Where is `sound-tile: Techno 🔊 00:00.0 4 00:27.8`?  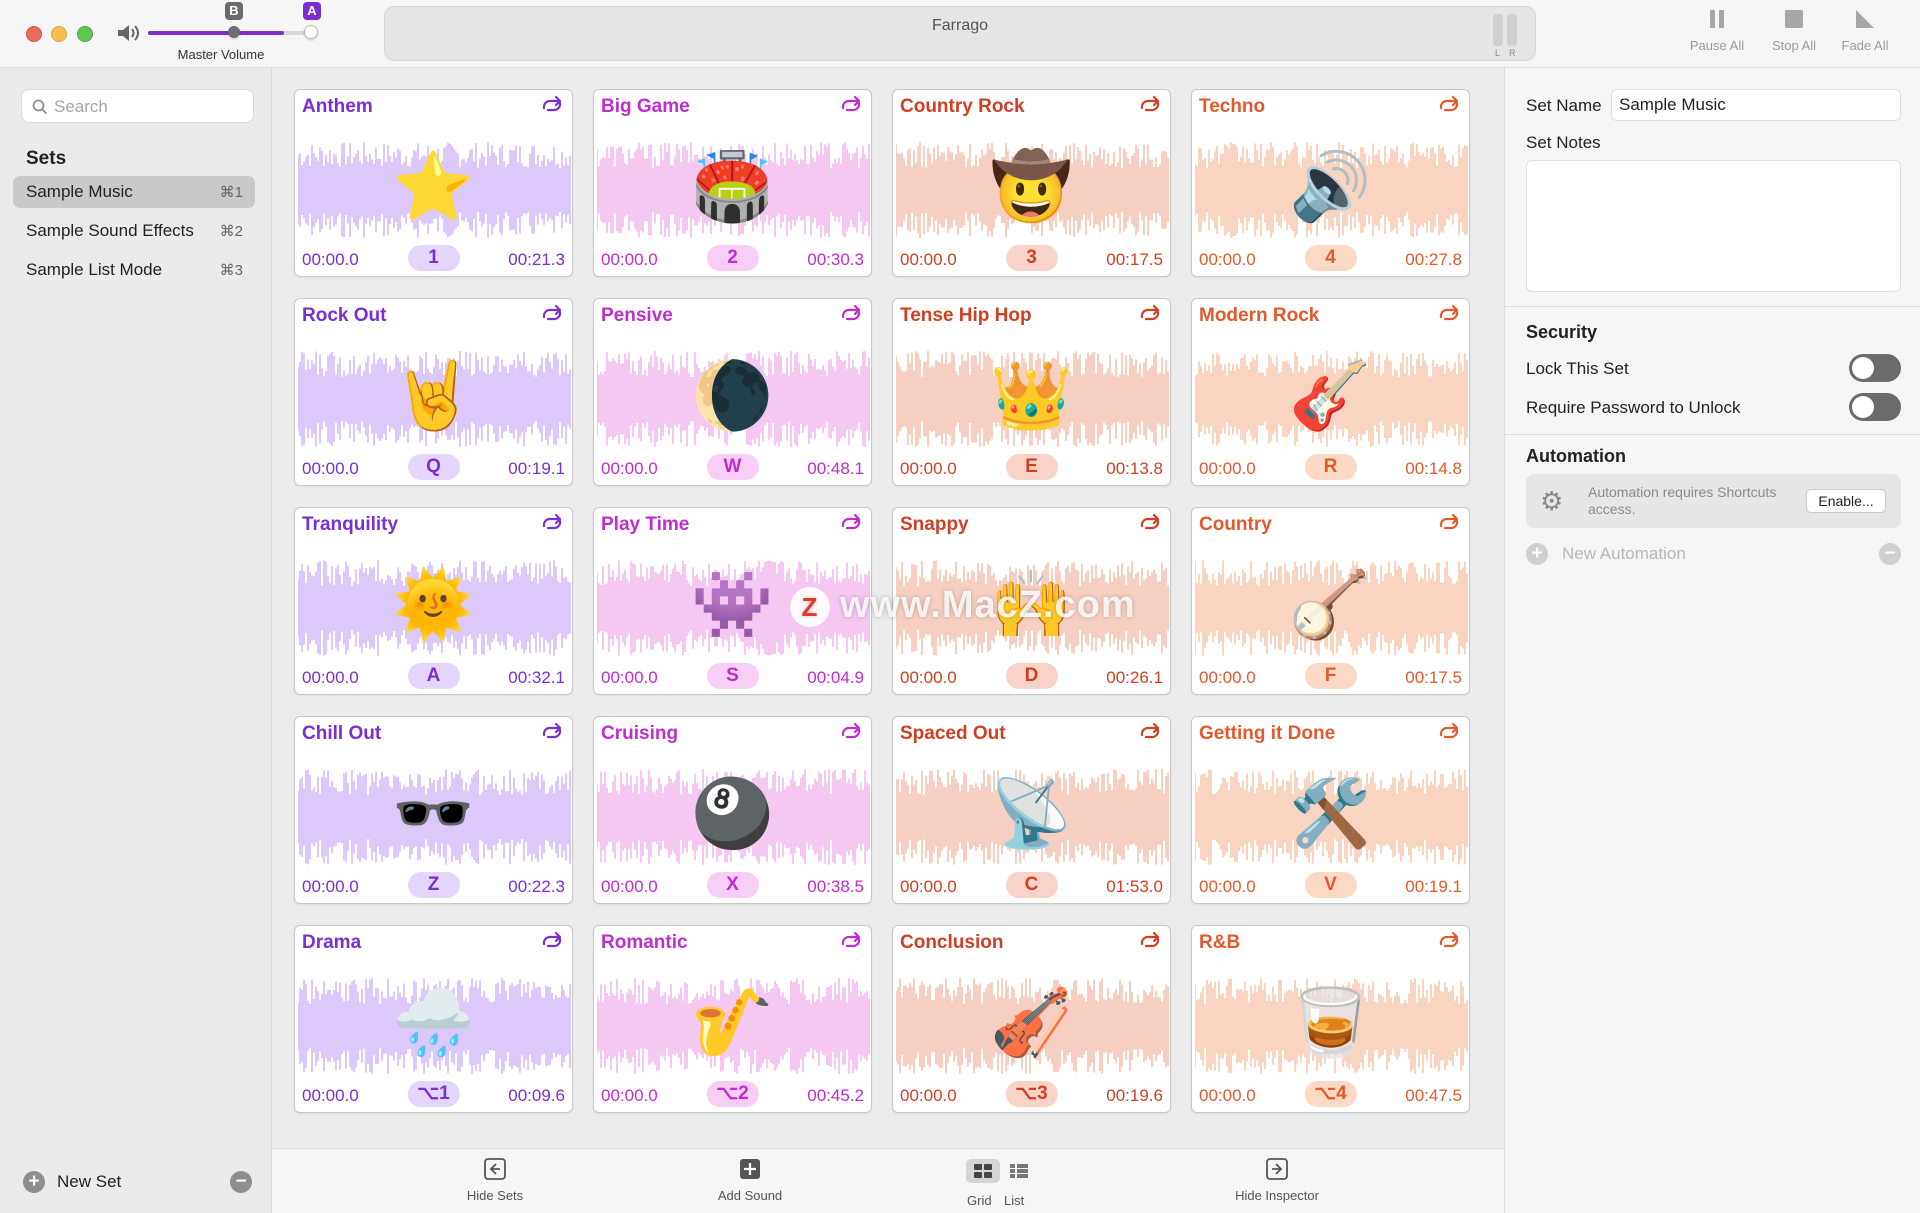 sound-tile: Techno 🔊 00:00.0 4 00:27.8 is located at coordinates (1330, 183).